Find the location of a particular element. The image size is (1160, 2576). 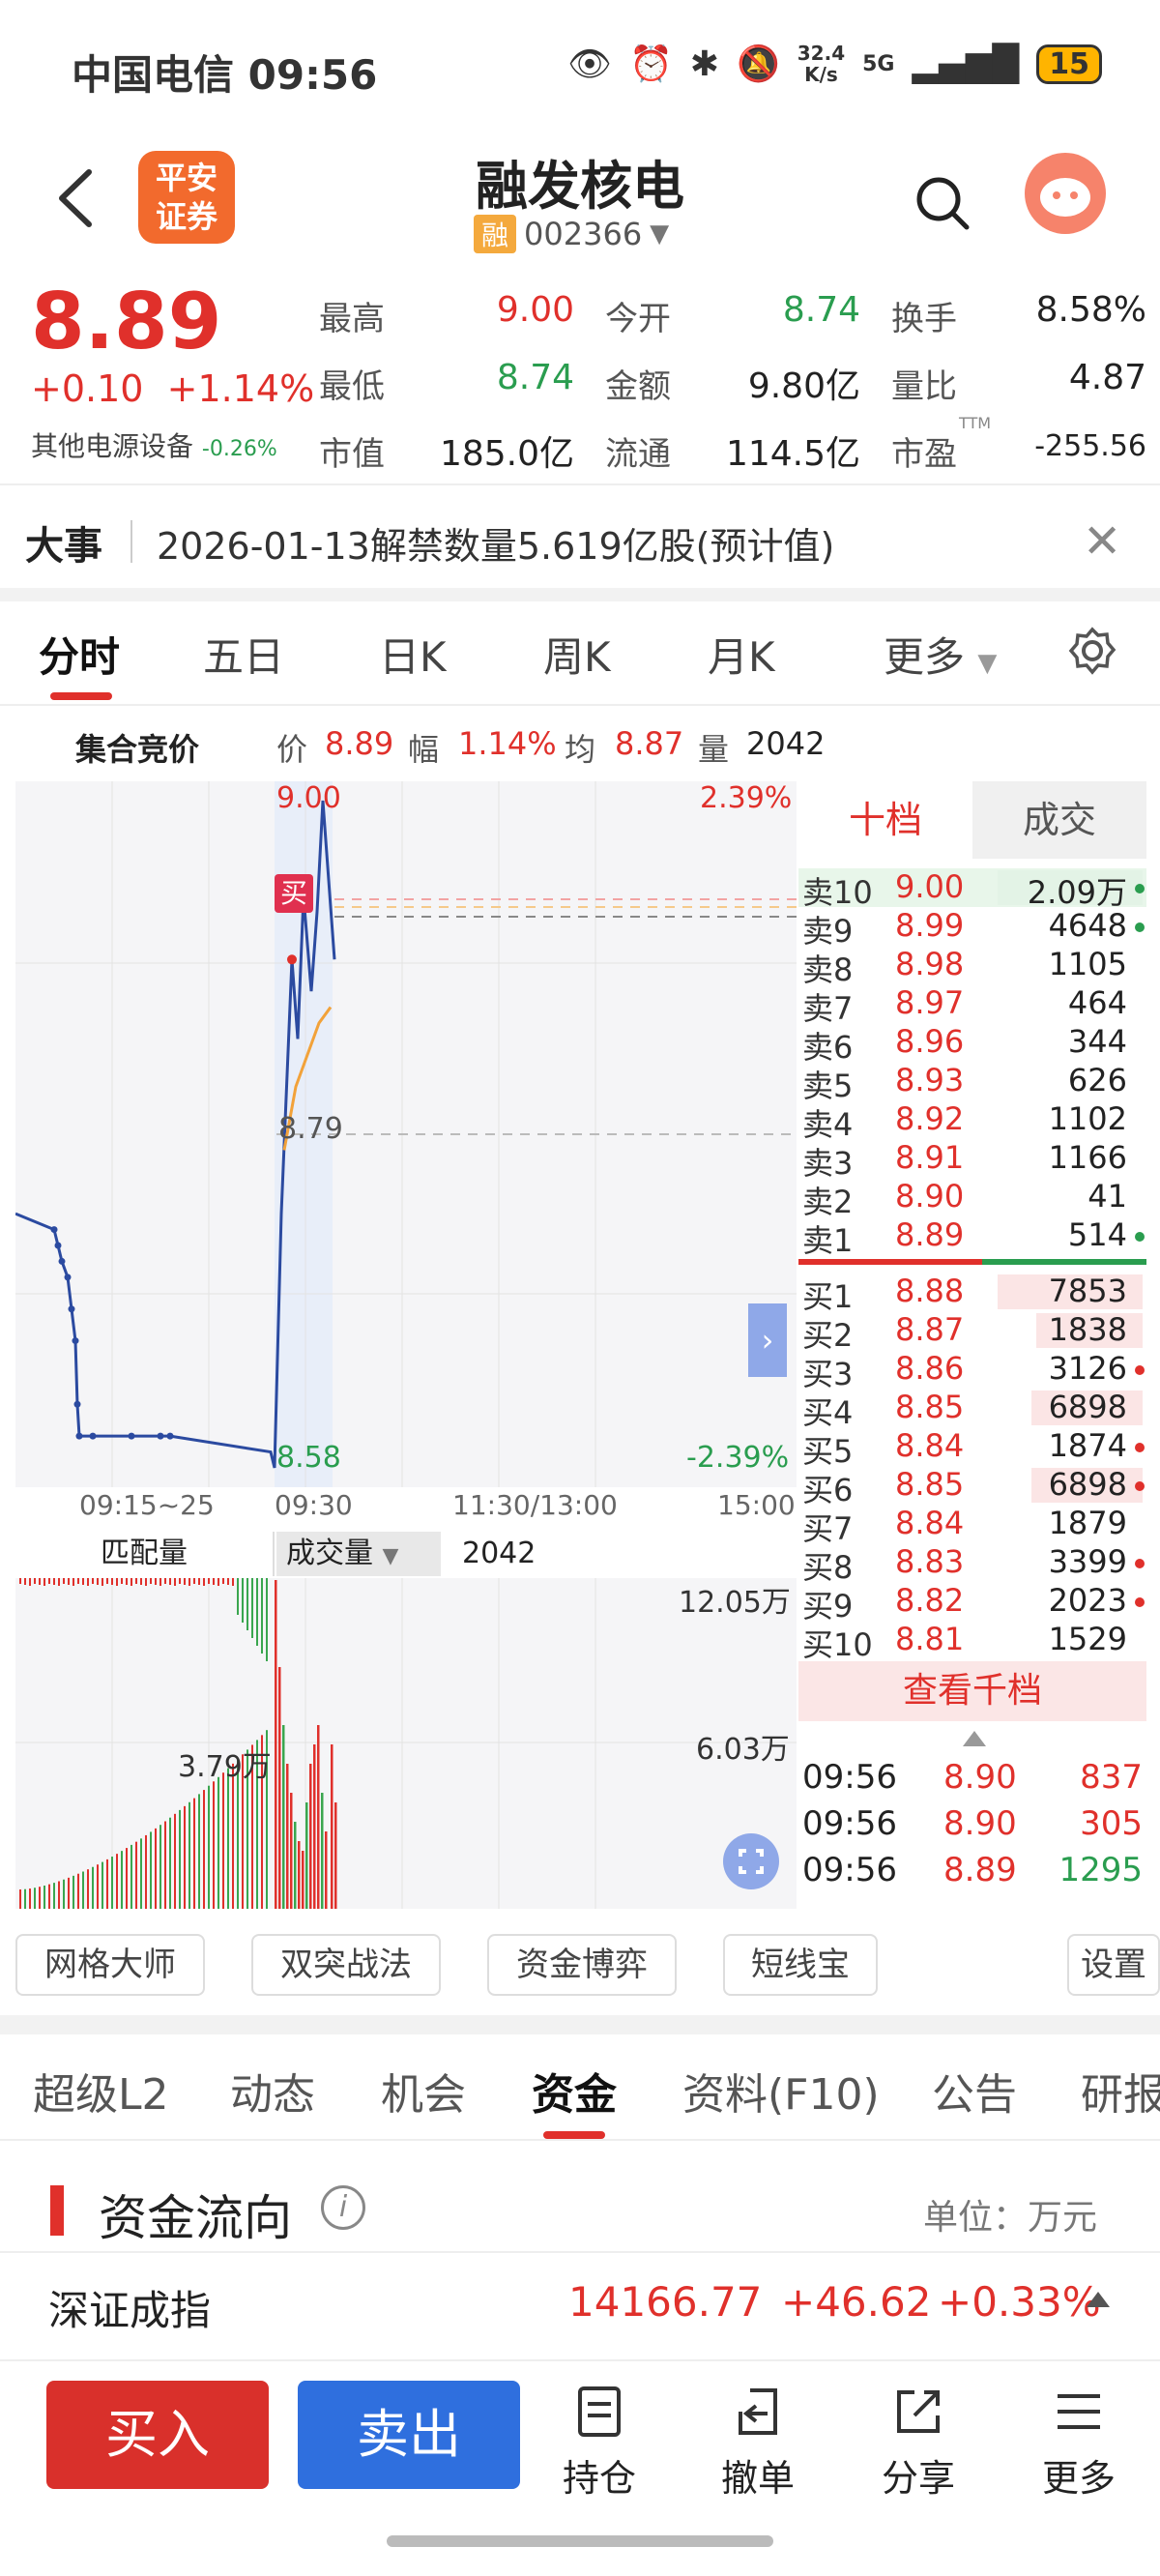

tab-intraday: 分时 is located at coordinates (80, 654).